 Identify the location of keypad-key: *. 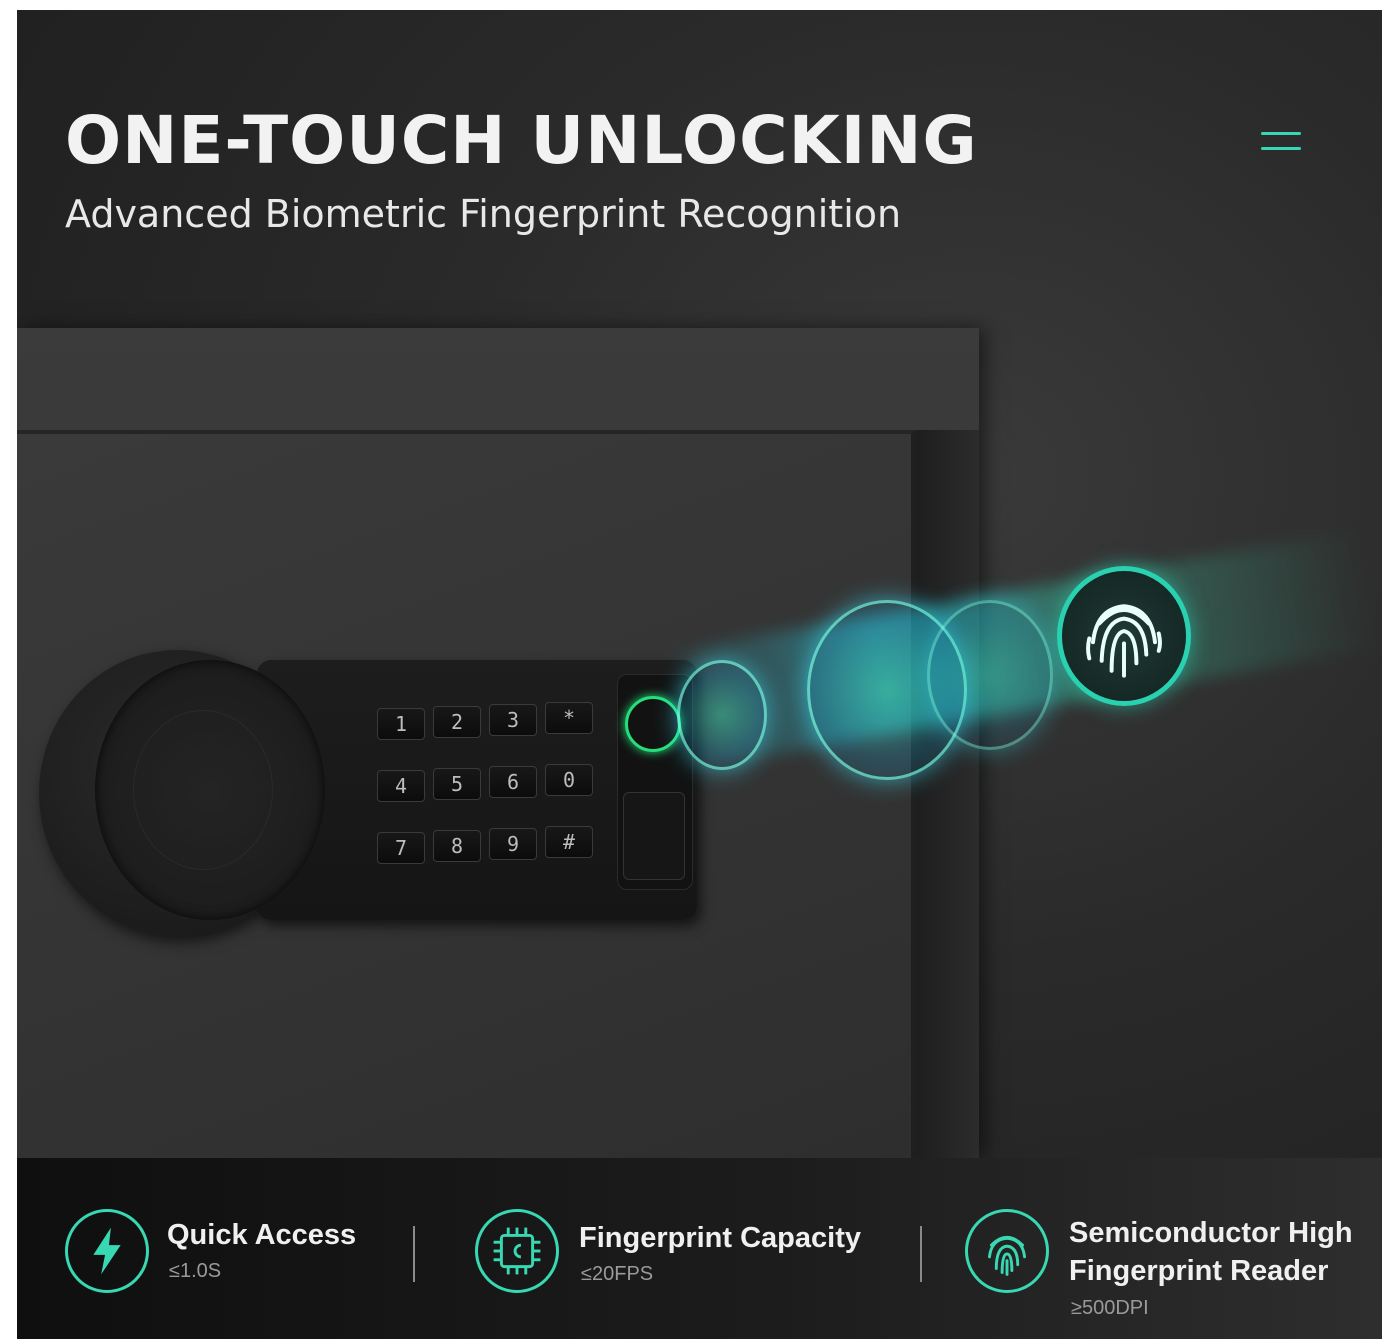
(569, 718).